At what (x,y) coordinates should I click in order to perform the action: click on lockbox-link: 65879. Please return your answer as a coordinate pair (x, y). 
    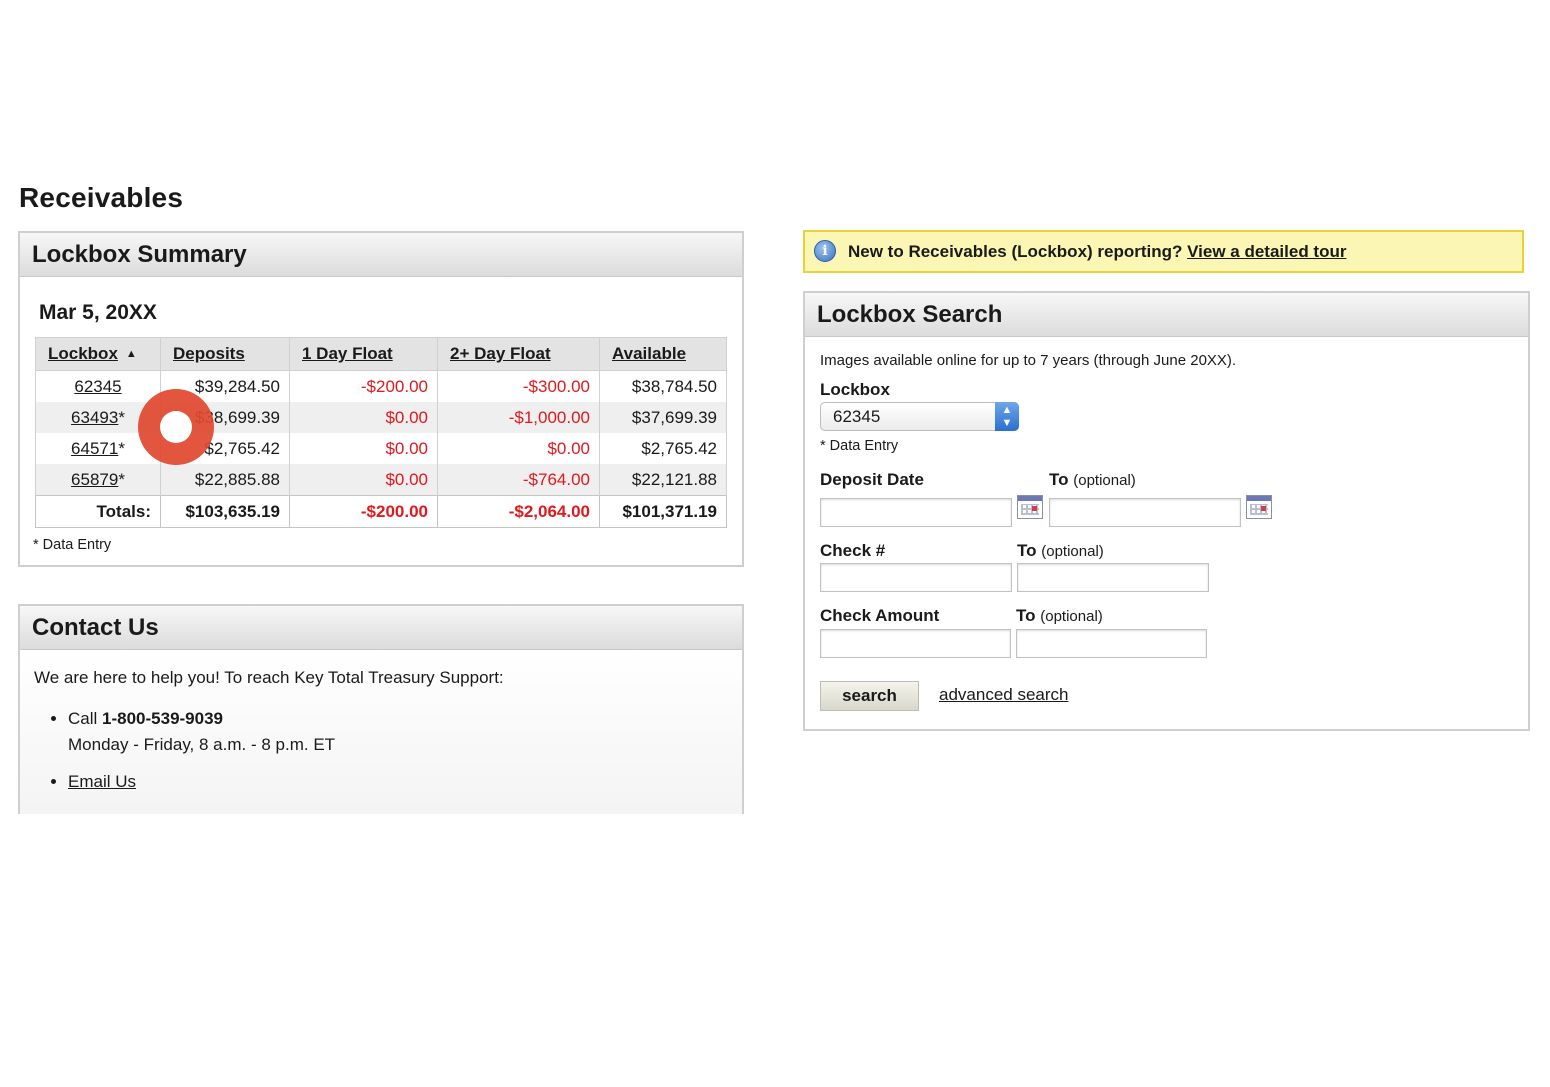
    Looking at the image, I should click on (94, 479).